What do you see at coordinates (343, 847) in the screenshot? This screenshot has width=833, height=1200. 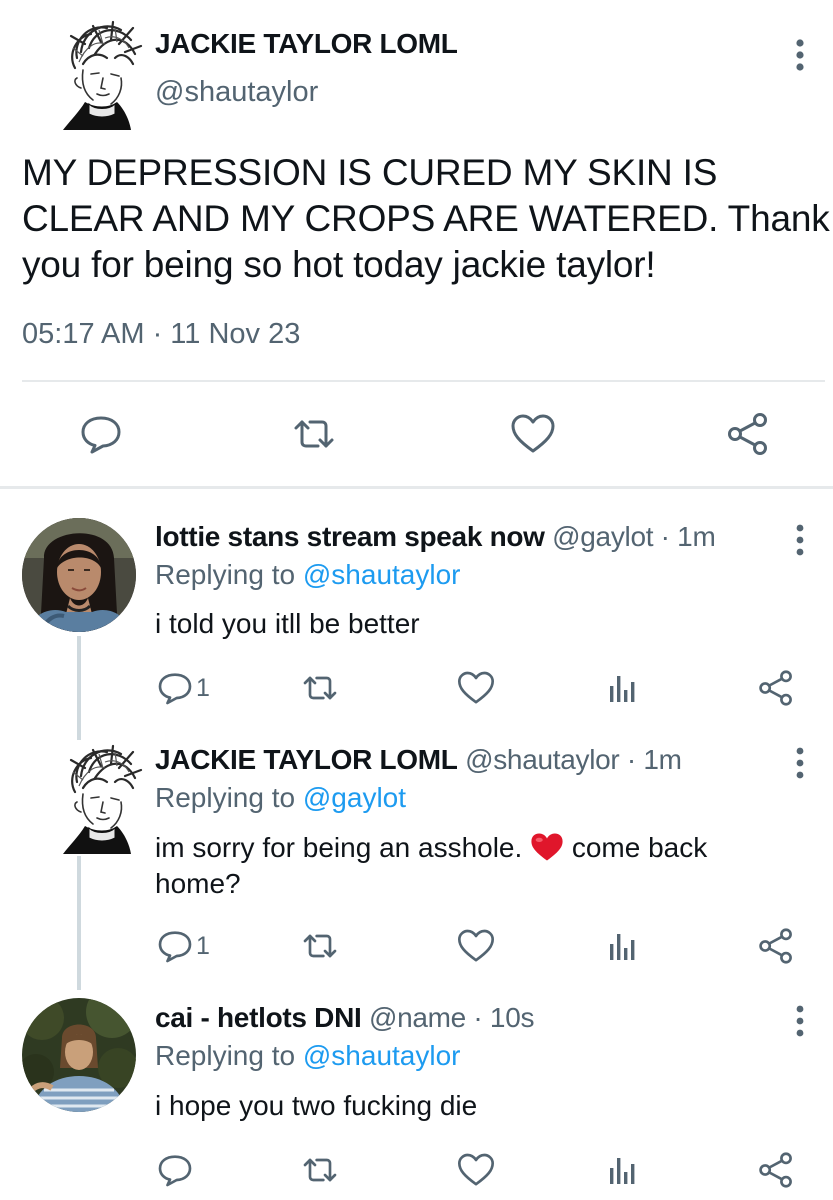 I see `reply-text-part: im sorry for being an asshole.` at bounding box center [343, 847].